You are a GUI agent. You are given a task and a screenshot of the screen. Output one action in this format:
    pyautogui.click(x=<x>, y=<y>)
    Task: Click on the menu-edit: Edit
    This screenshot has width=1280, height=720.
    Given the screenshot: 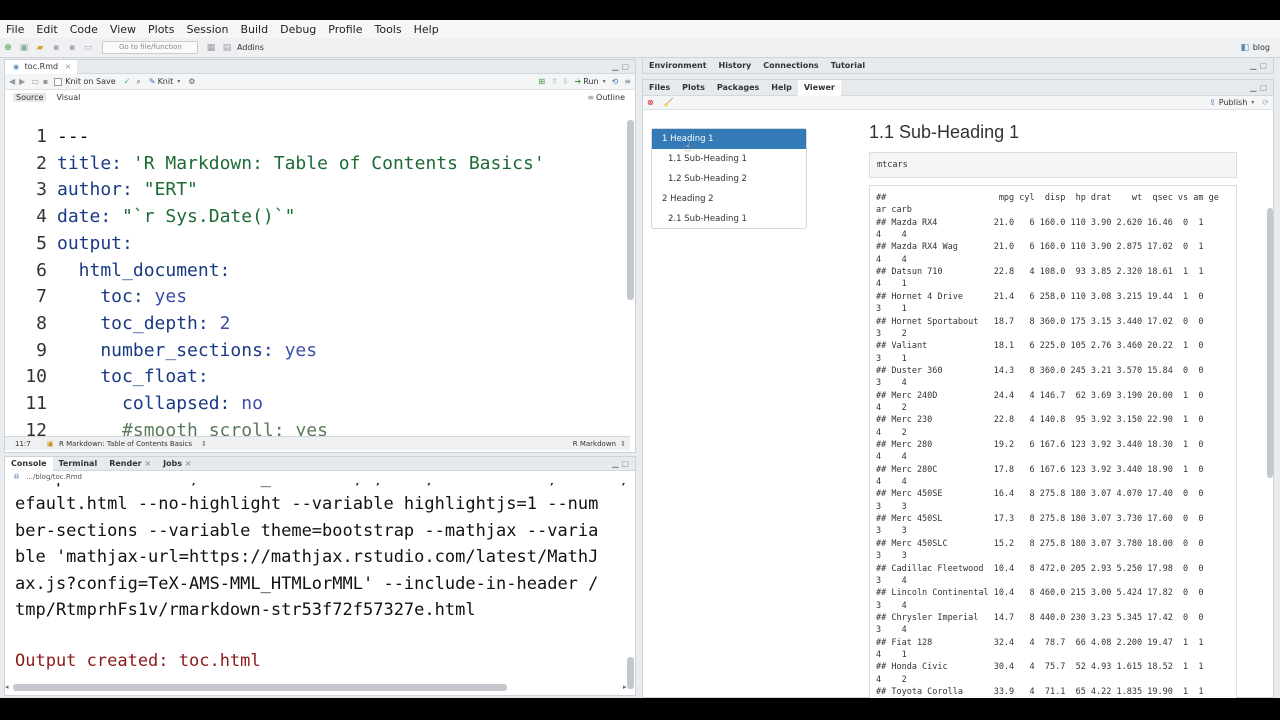 What is the action you would take?
    pyautogui.click(x=46, y=29)
    